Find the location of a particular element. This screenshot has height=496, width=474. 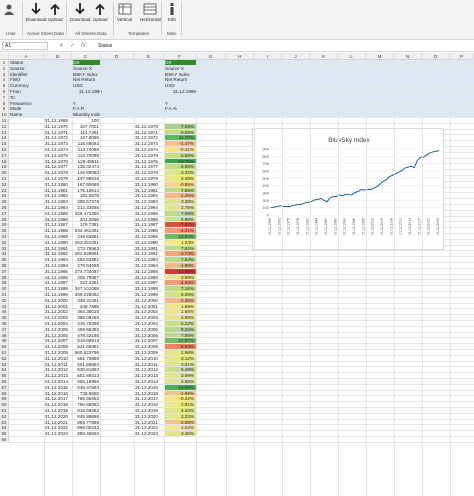

user-button is located at coordinates (9, 15).